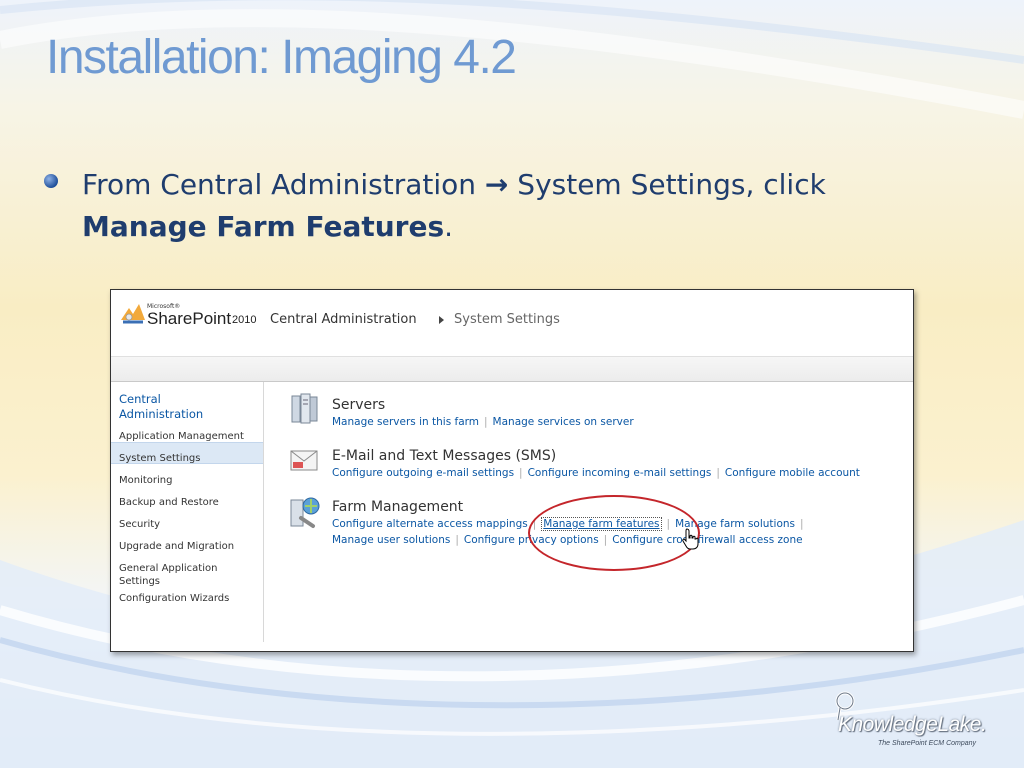 The width and height of the screenshot is (1024, 768). I want to click on knowledgelake-name: KnowledgeLake., so click(912, 724).